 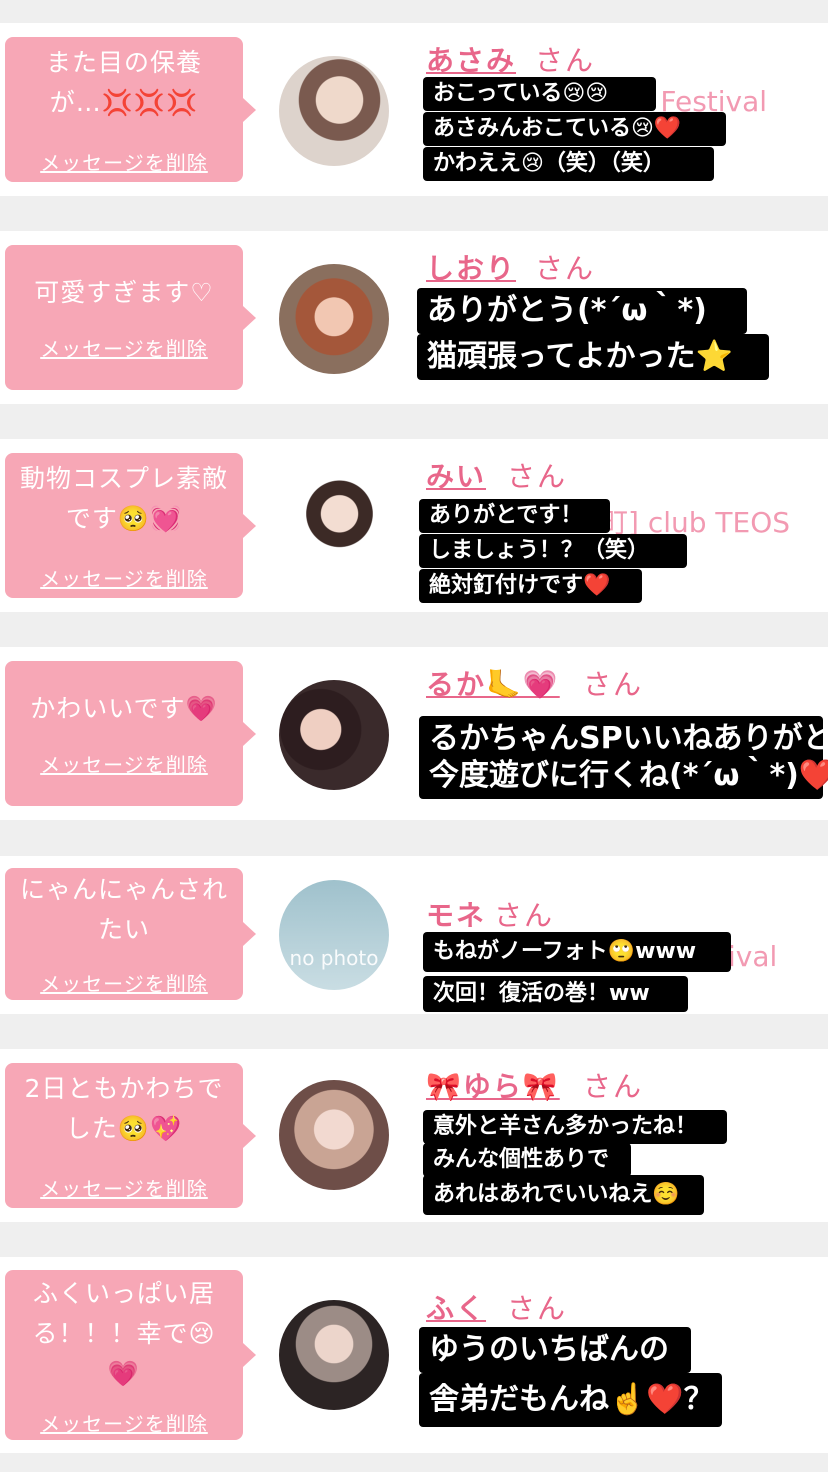 I want to click on caption-line: ありがとです！, so click(x=514, y=516).